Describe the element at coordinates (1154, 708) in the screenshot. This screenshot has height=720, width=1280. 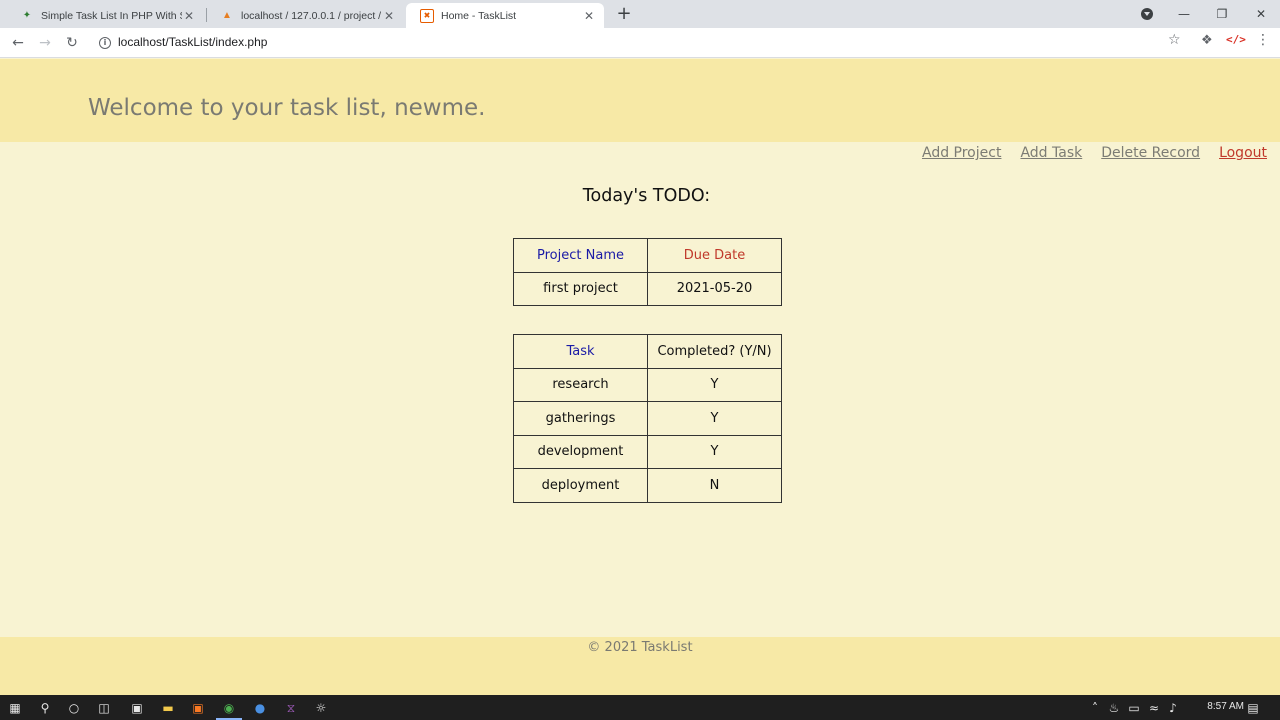
I see `wifi-icon: ≈` at that location.